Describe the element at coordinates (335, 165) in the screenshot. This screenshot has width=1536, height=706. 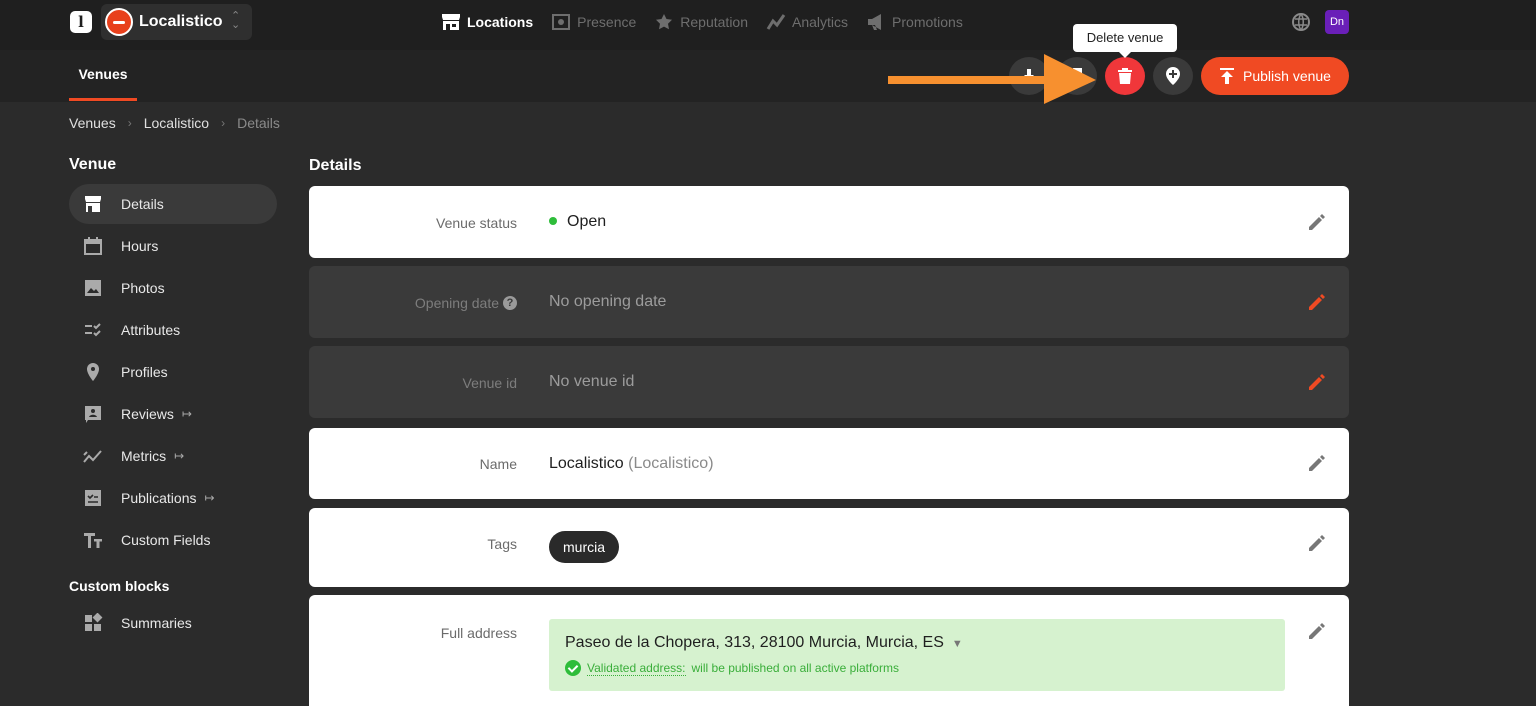
I see `page-title: Details` at that location.